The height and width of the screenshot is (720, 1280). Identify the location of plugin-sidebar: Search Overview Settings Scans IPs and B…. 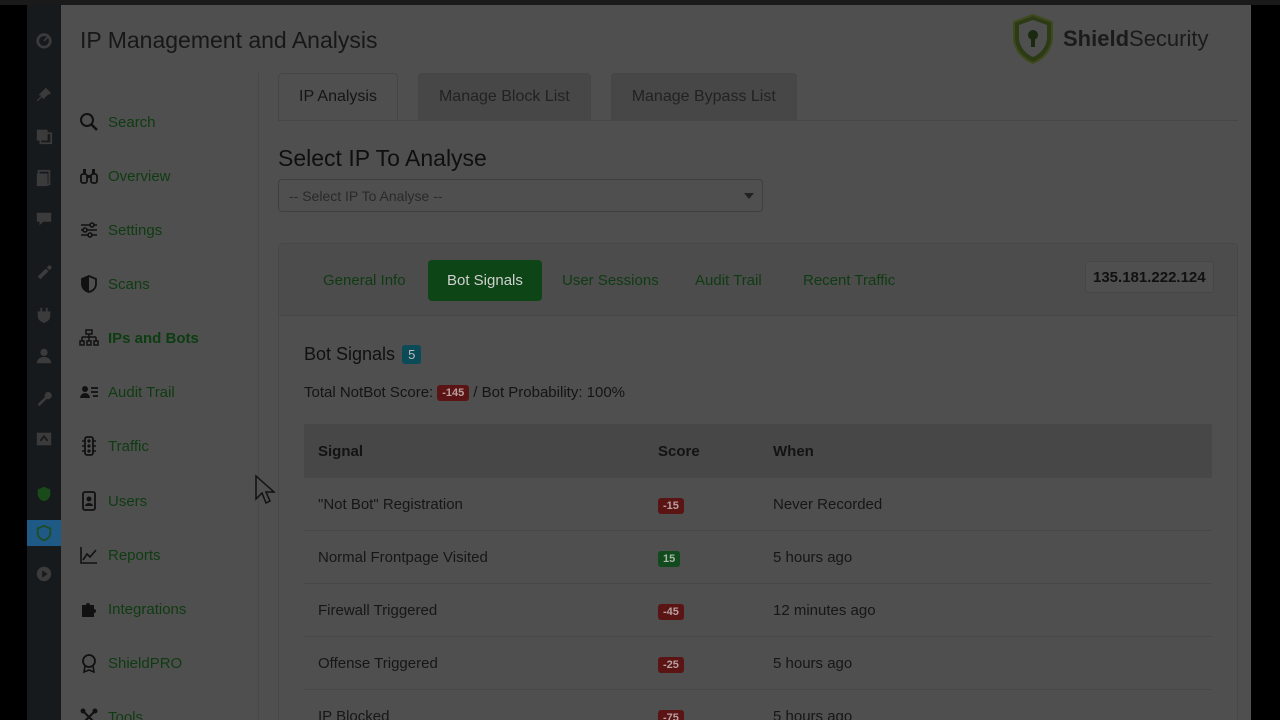
(160, 396).